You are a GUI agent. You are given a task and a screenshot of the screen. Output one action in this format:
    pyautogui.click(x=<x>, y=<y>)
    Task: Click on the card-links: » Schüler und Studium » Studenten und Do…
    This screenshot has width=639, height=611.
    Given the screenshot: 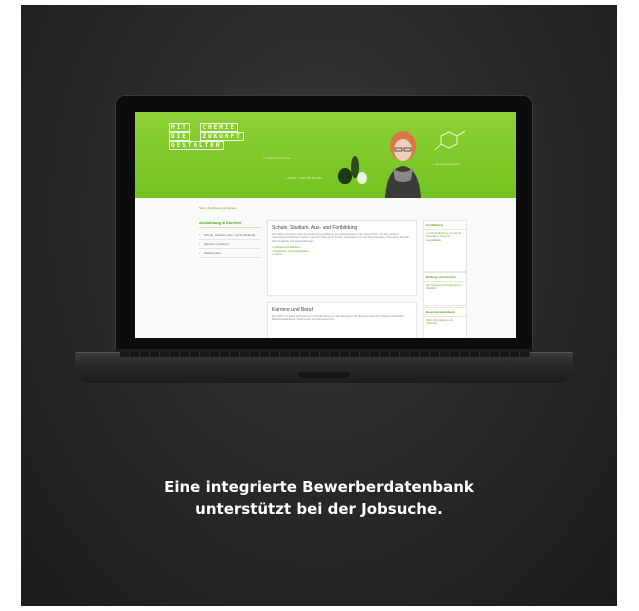 What is the action you would take?
    pyautogui.click(x=342, y=251)
    